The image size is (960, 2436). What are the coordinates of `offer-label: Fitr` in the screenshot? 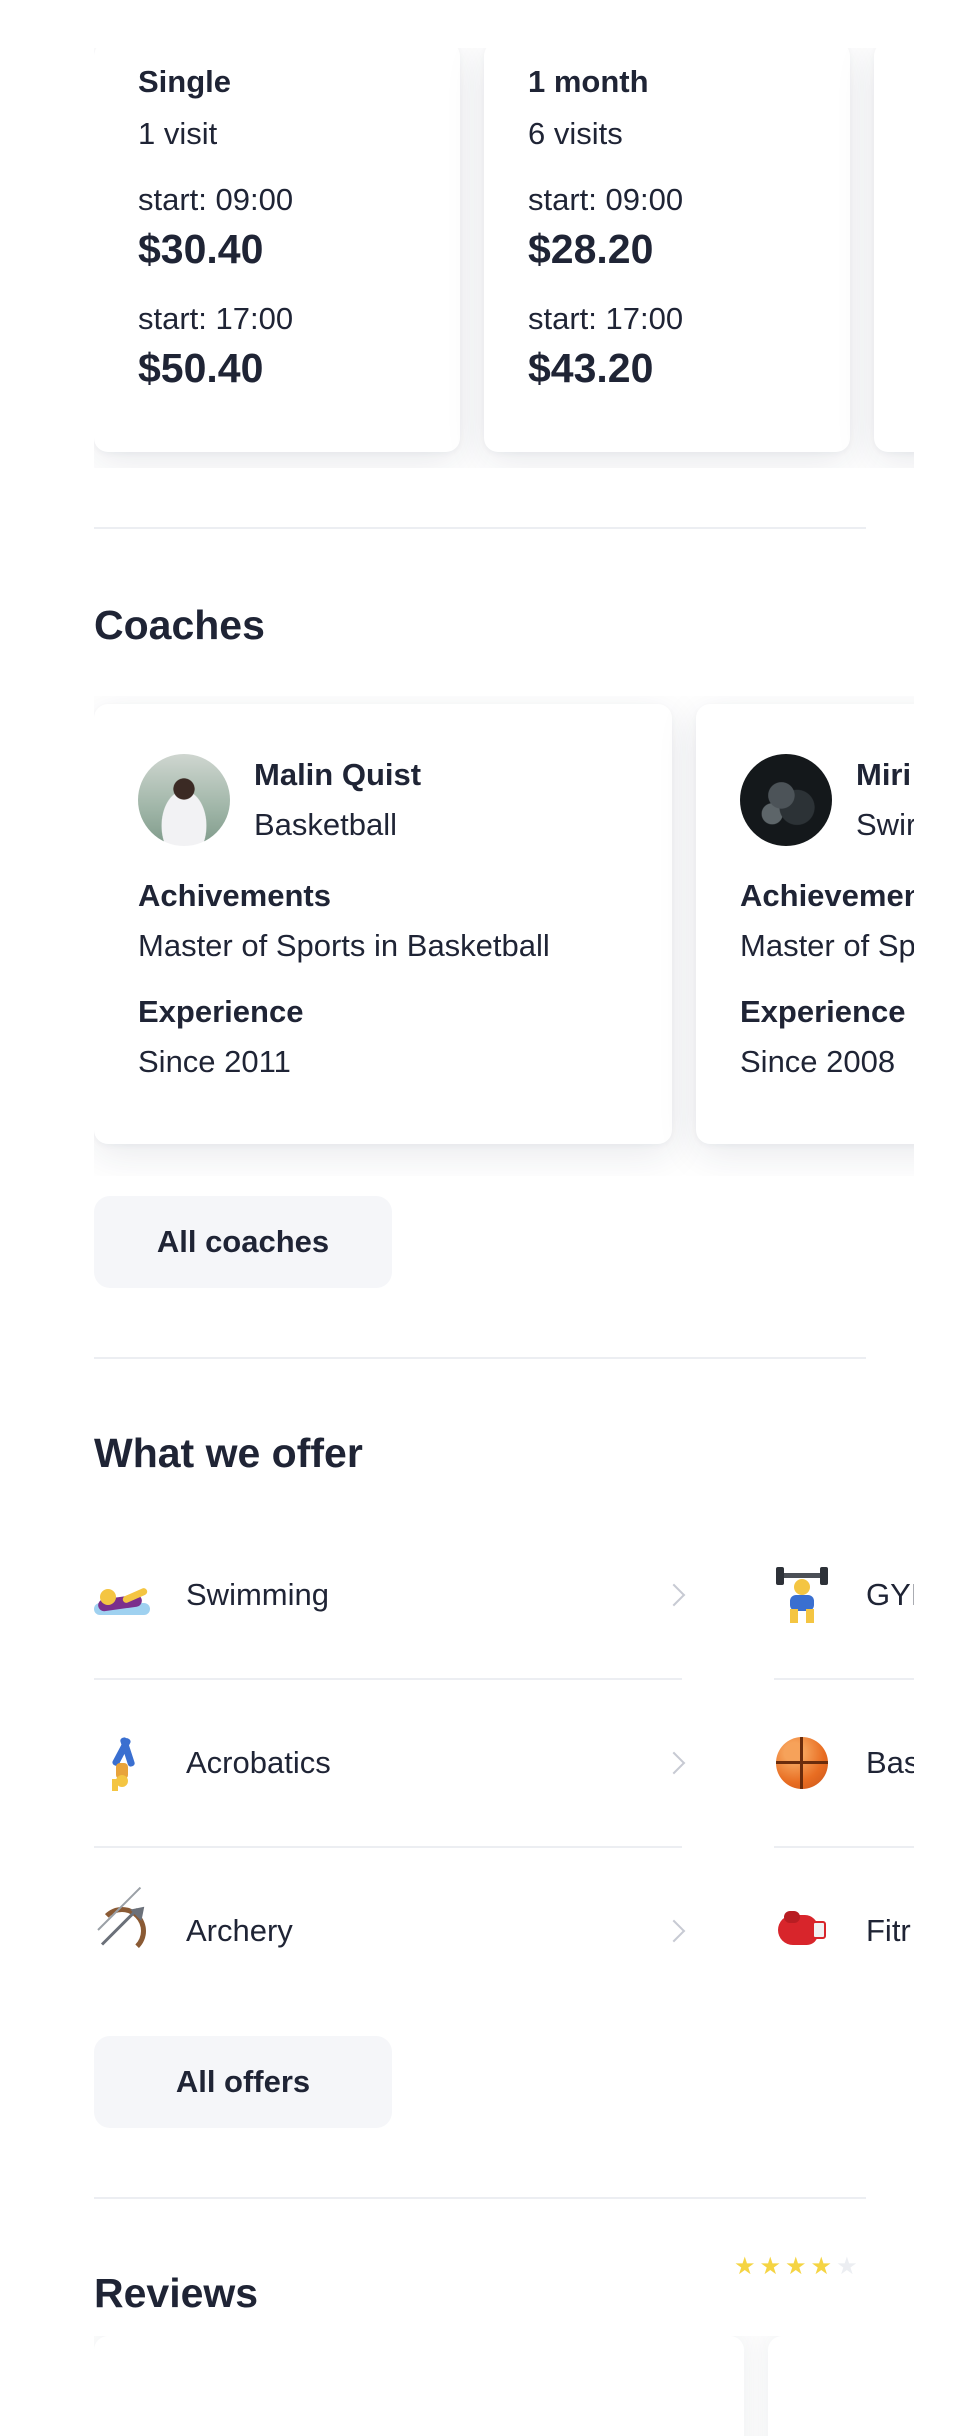 It's located at (888, 1930).